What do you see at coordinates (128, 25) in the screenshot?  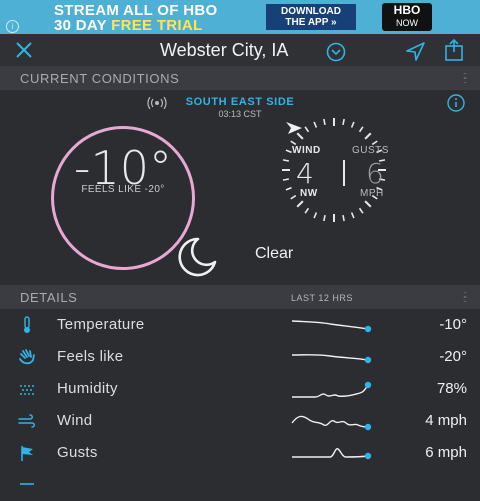 I see `ad-subheadline: 30 DAY FREE TRIAL` at bounding box center [128, 25].